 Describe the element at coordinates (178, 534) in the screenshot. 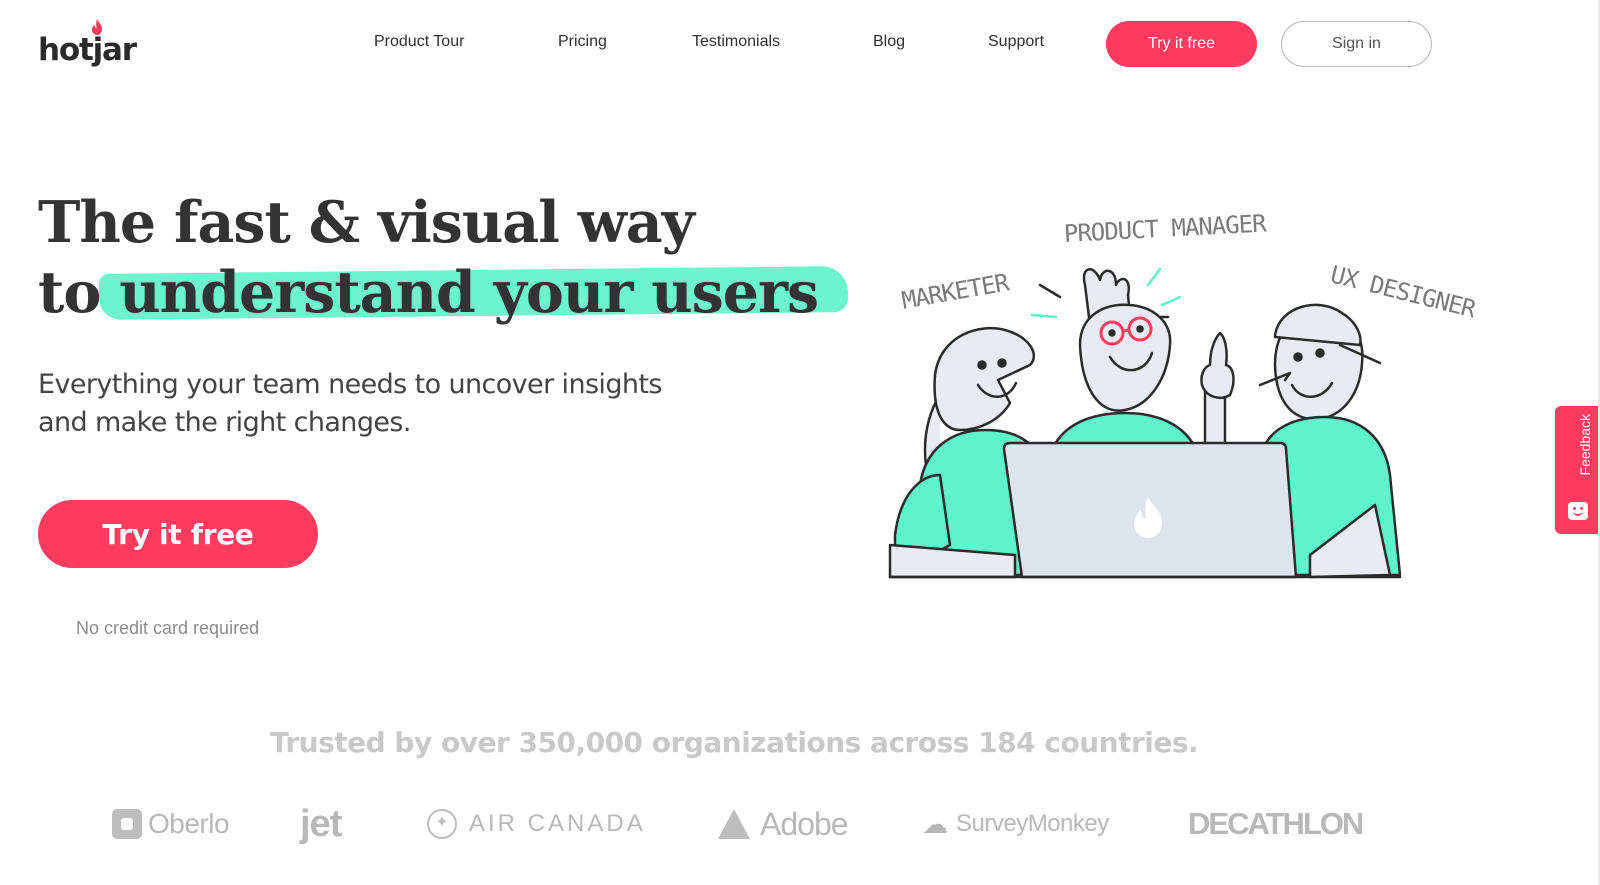

I see `hero-try-free-button: Try it free` at that location.